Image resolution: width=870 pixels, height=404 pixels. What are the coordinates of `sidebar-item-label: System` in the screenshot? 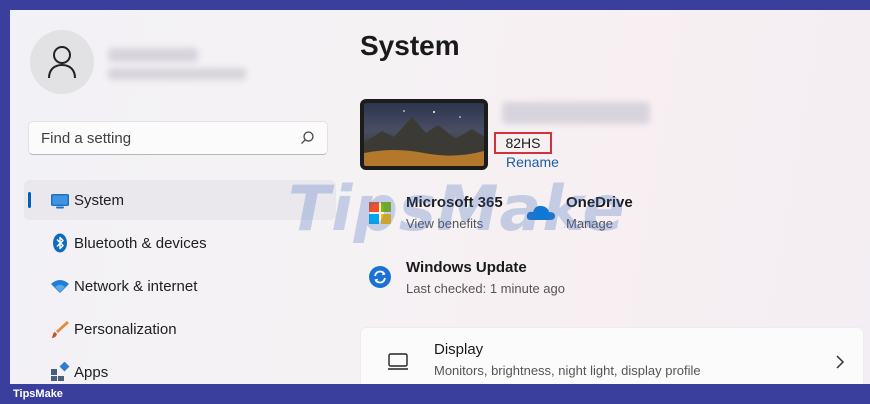 It's located at (99, 200).